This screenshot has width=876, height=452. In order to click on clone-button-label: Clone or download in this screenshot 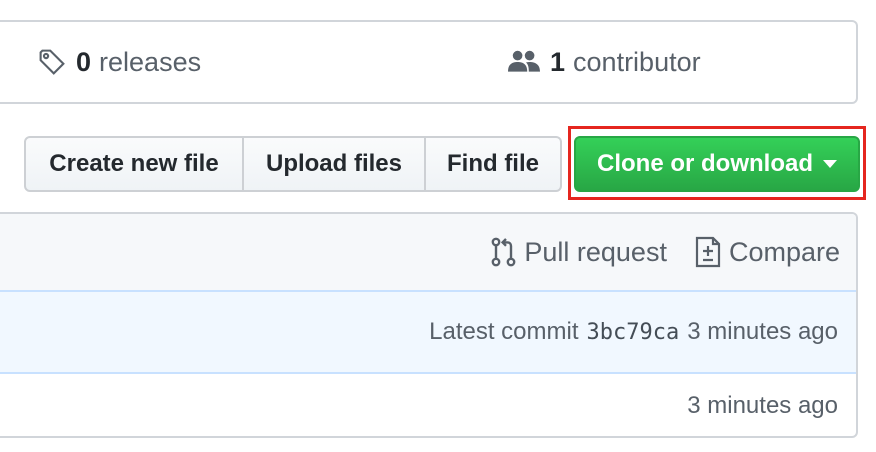, I will do `click(705, 163)`.